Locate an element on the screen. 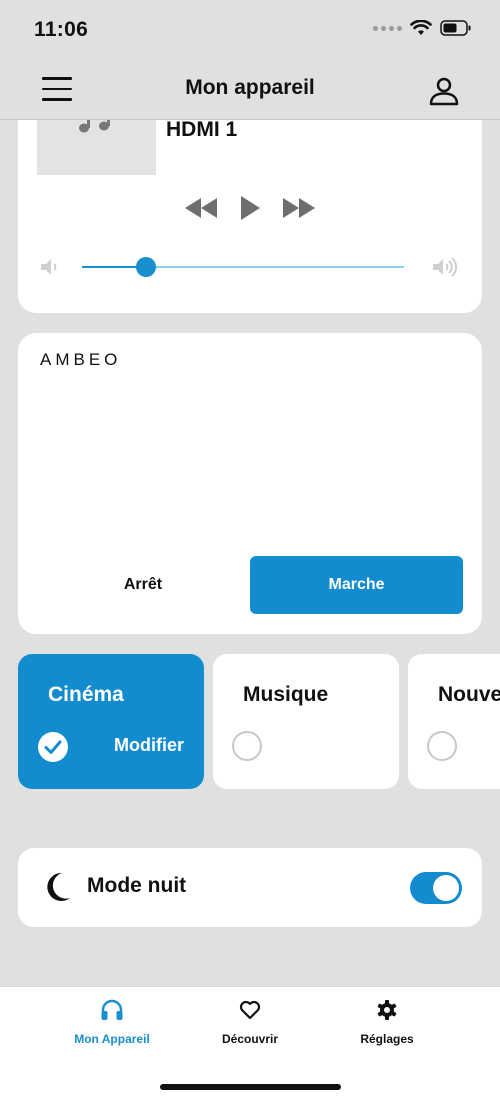 This screenshot has width=500, height=1100. mode-name: Musique is located at coordinates (286, 694).